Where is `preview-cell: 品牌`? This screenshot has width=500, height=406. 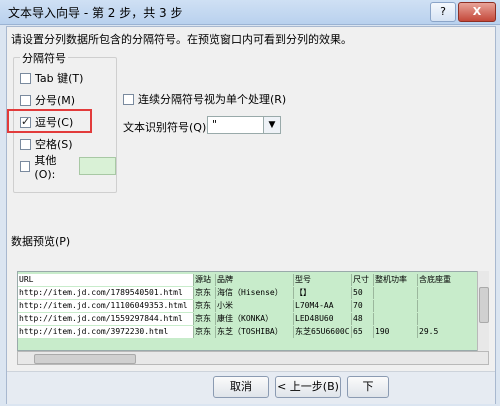
preview-cell: 品牌 is located at coordinates (255, 280).